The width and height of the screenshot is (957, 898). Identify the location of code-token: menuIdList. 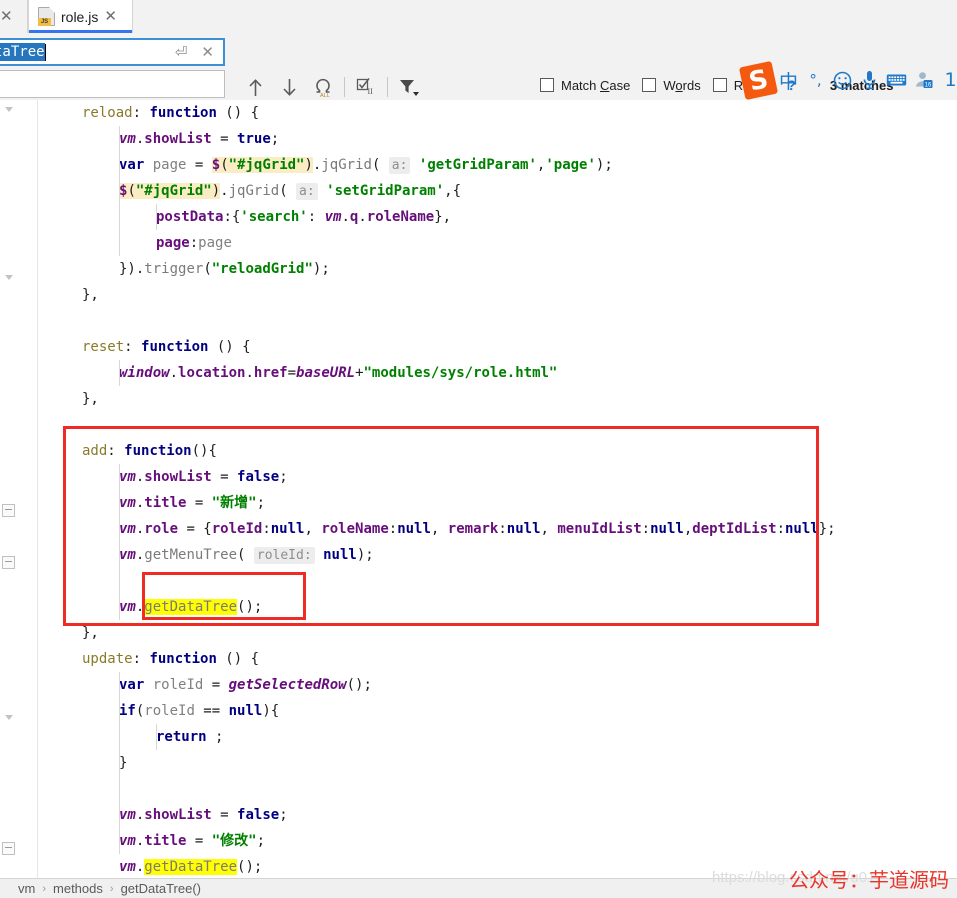
(599, 529).